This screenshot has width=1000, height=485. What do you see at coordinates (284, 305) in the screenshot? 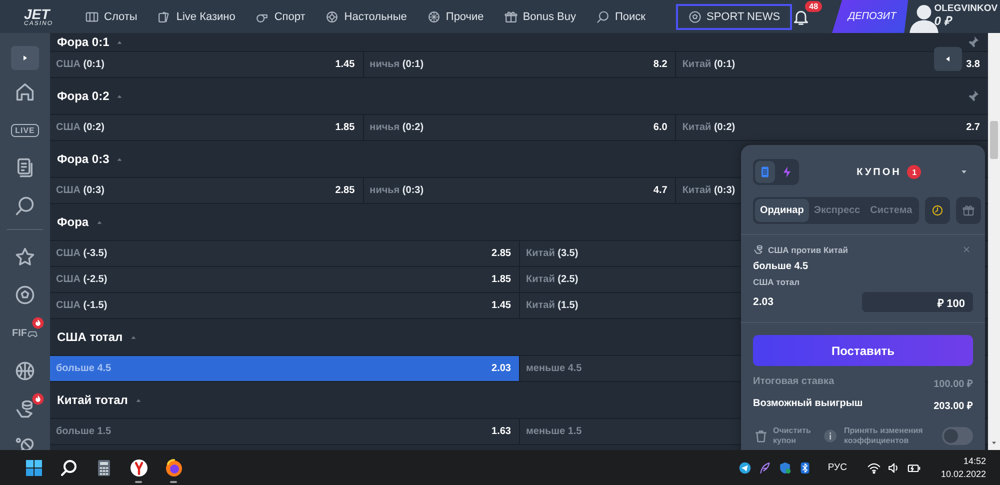
I see `odds-cell: США (-1.5) 1.45` at bounding box center [284, 305].